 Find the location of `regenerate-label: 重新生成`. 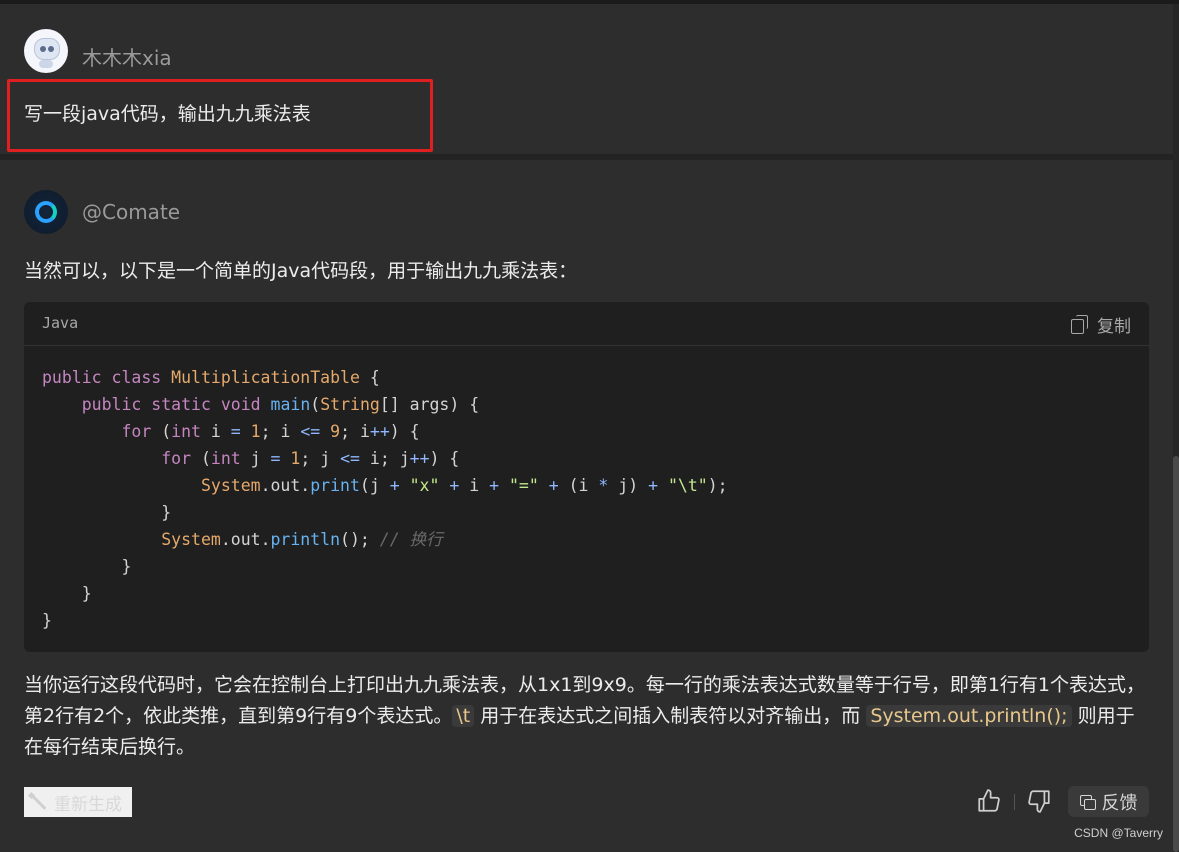

regenerate-label: 重新生成 is located at coordinates (88, 804).